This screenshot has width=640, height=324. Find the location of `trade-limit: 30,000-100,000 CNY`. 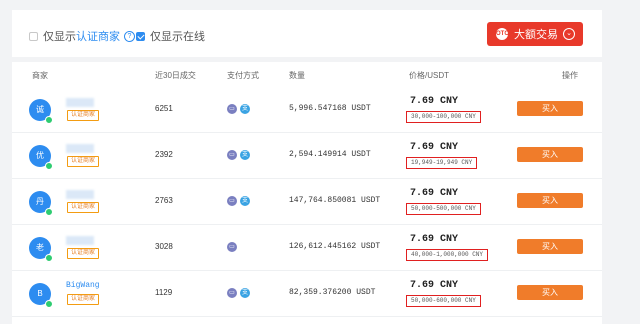

trade-limit: 30,000-100,000 CNY is located at coordinates (443, 117).